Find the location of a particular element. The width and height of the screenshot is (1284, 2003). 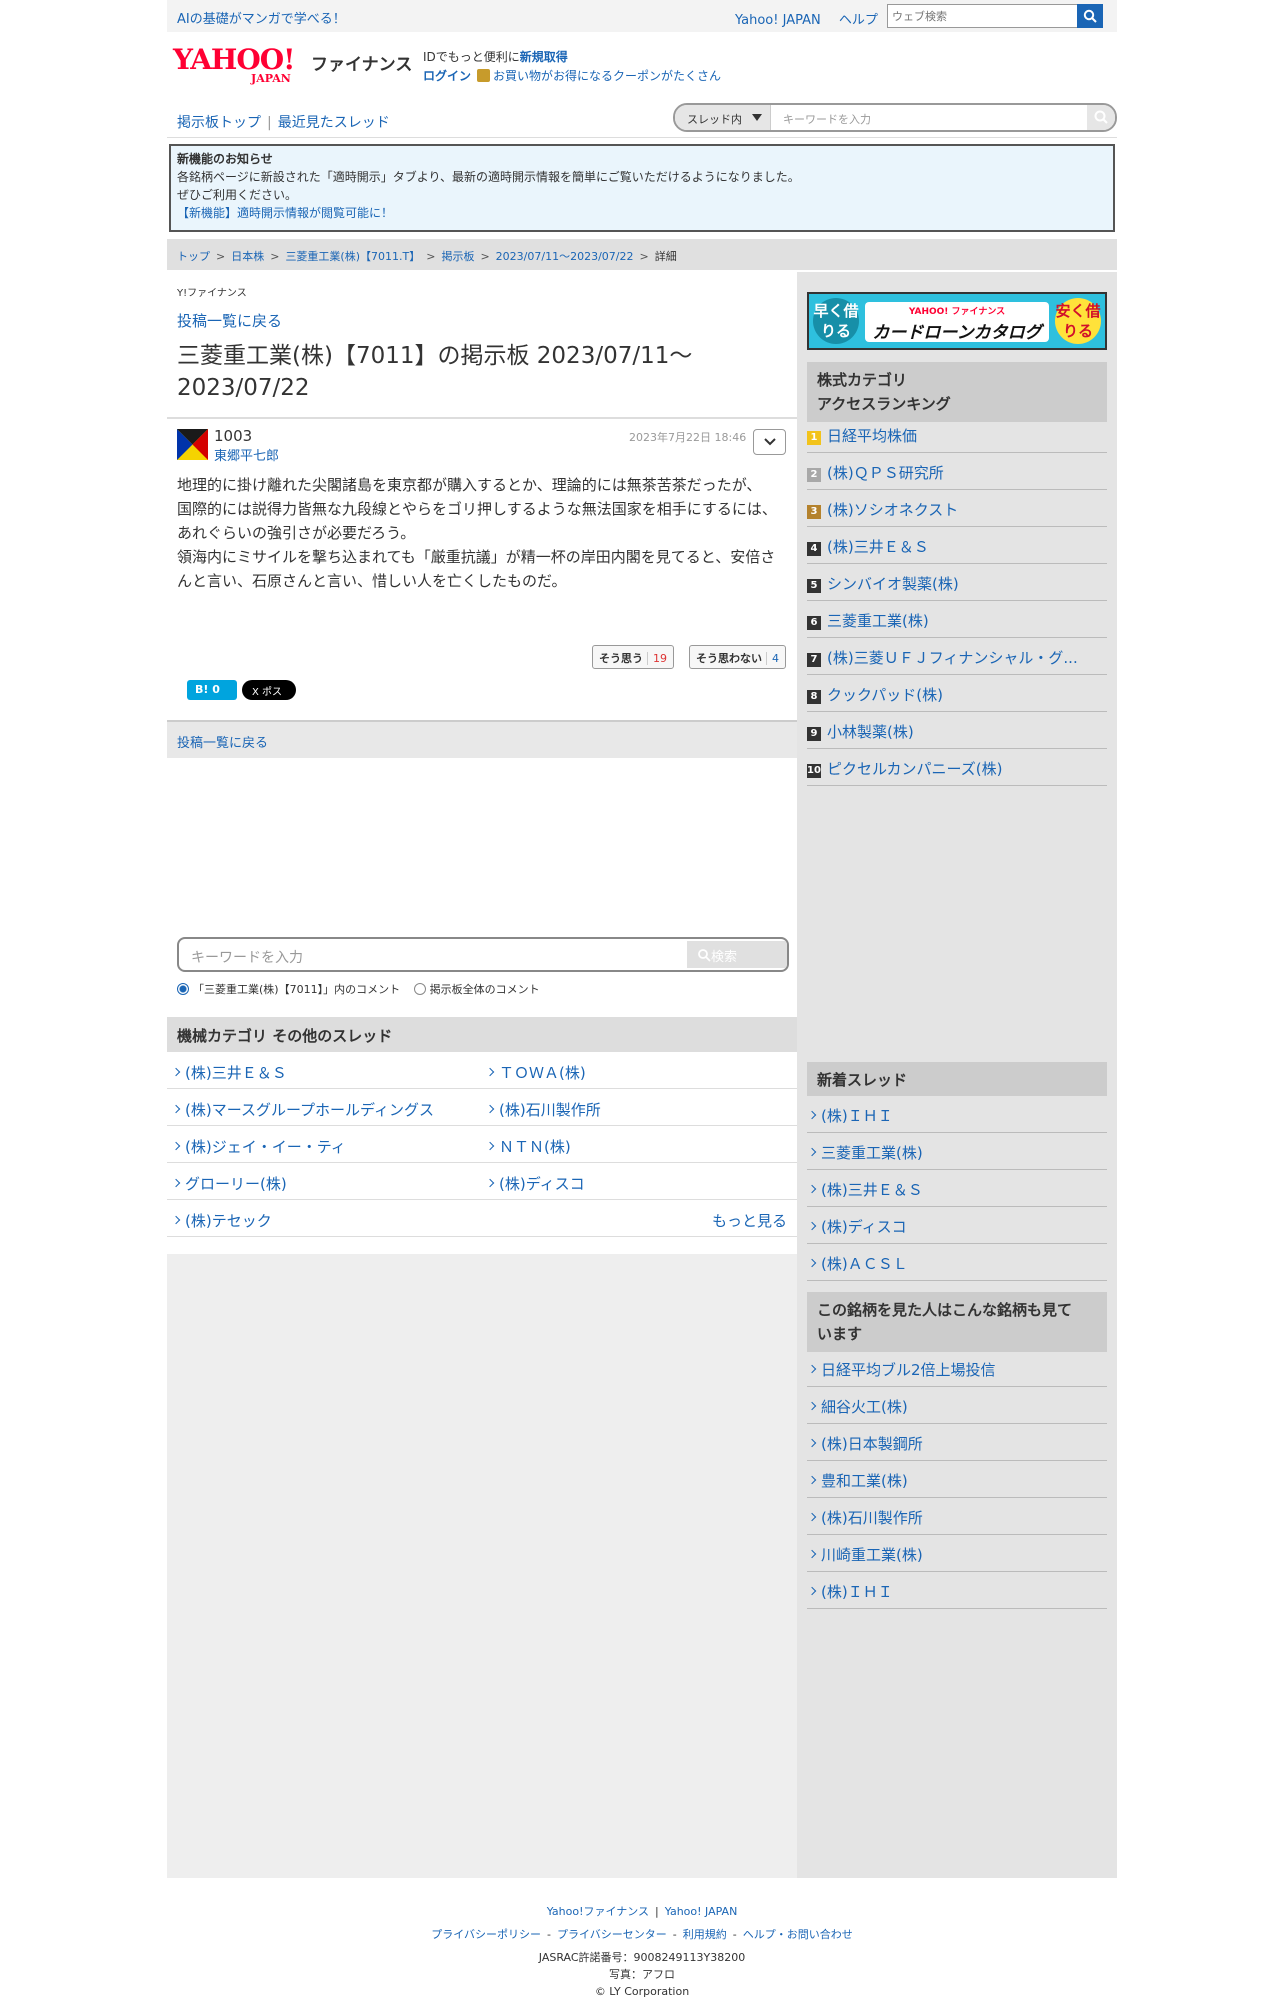

crumb-top: トップ is located at coordinates (193, 256).